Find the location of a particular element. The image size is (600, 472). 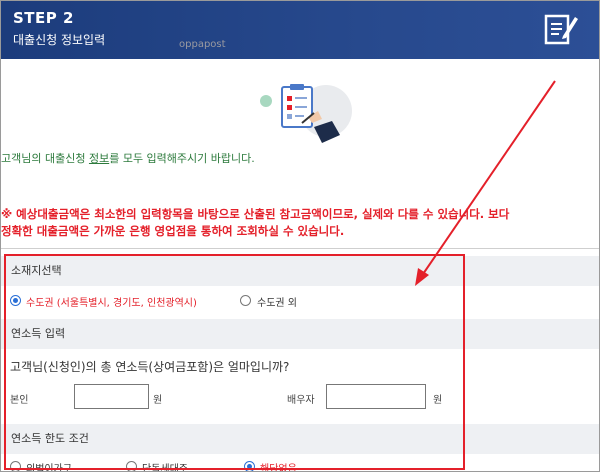

intro-text-part: 고객님의 대출신청 is located at coordinates (45, 158).